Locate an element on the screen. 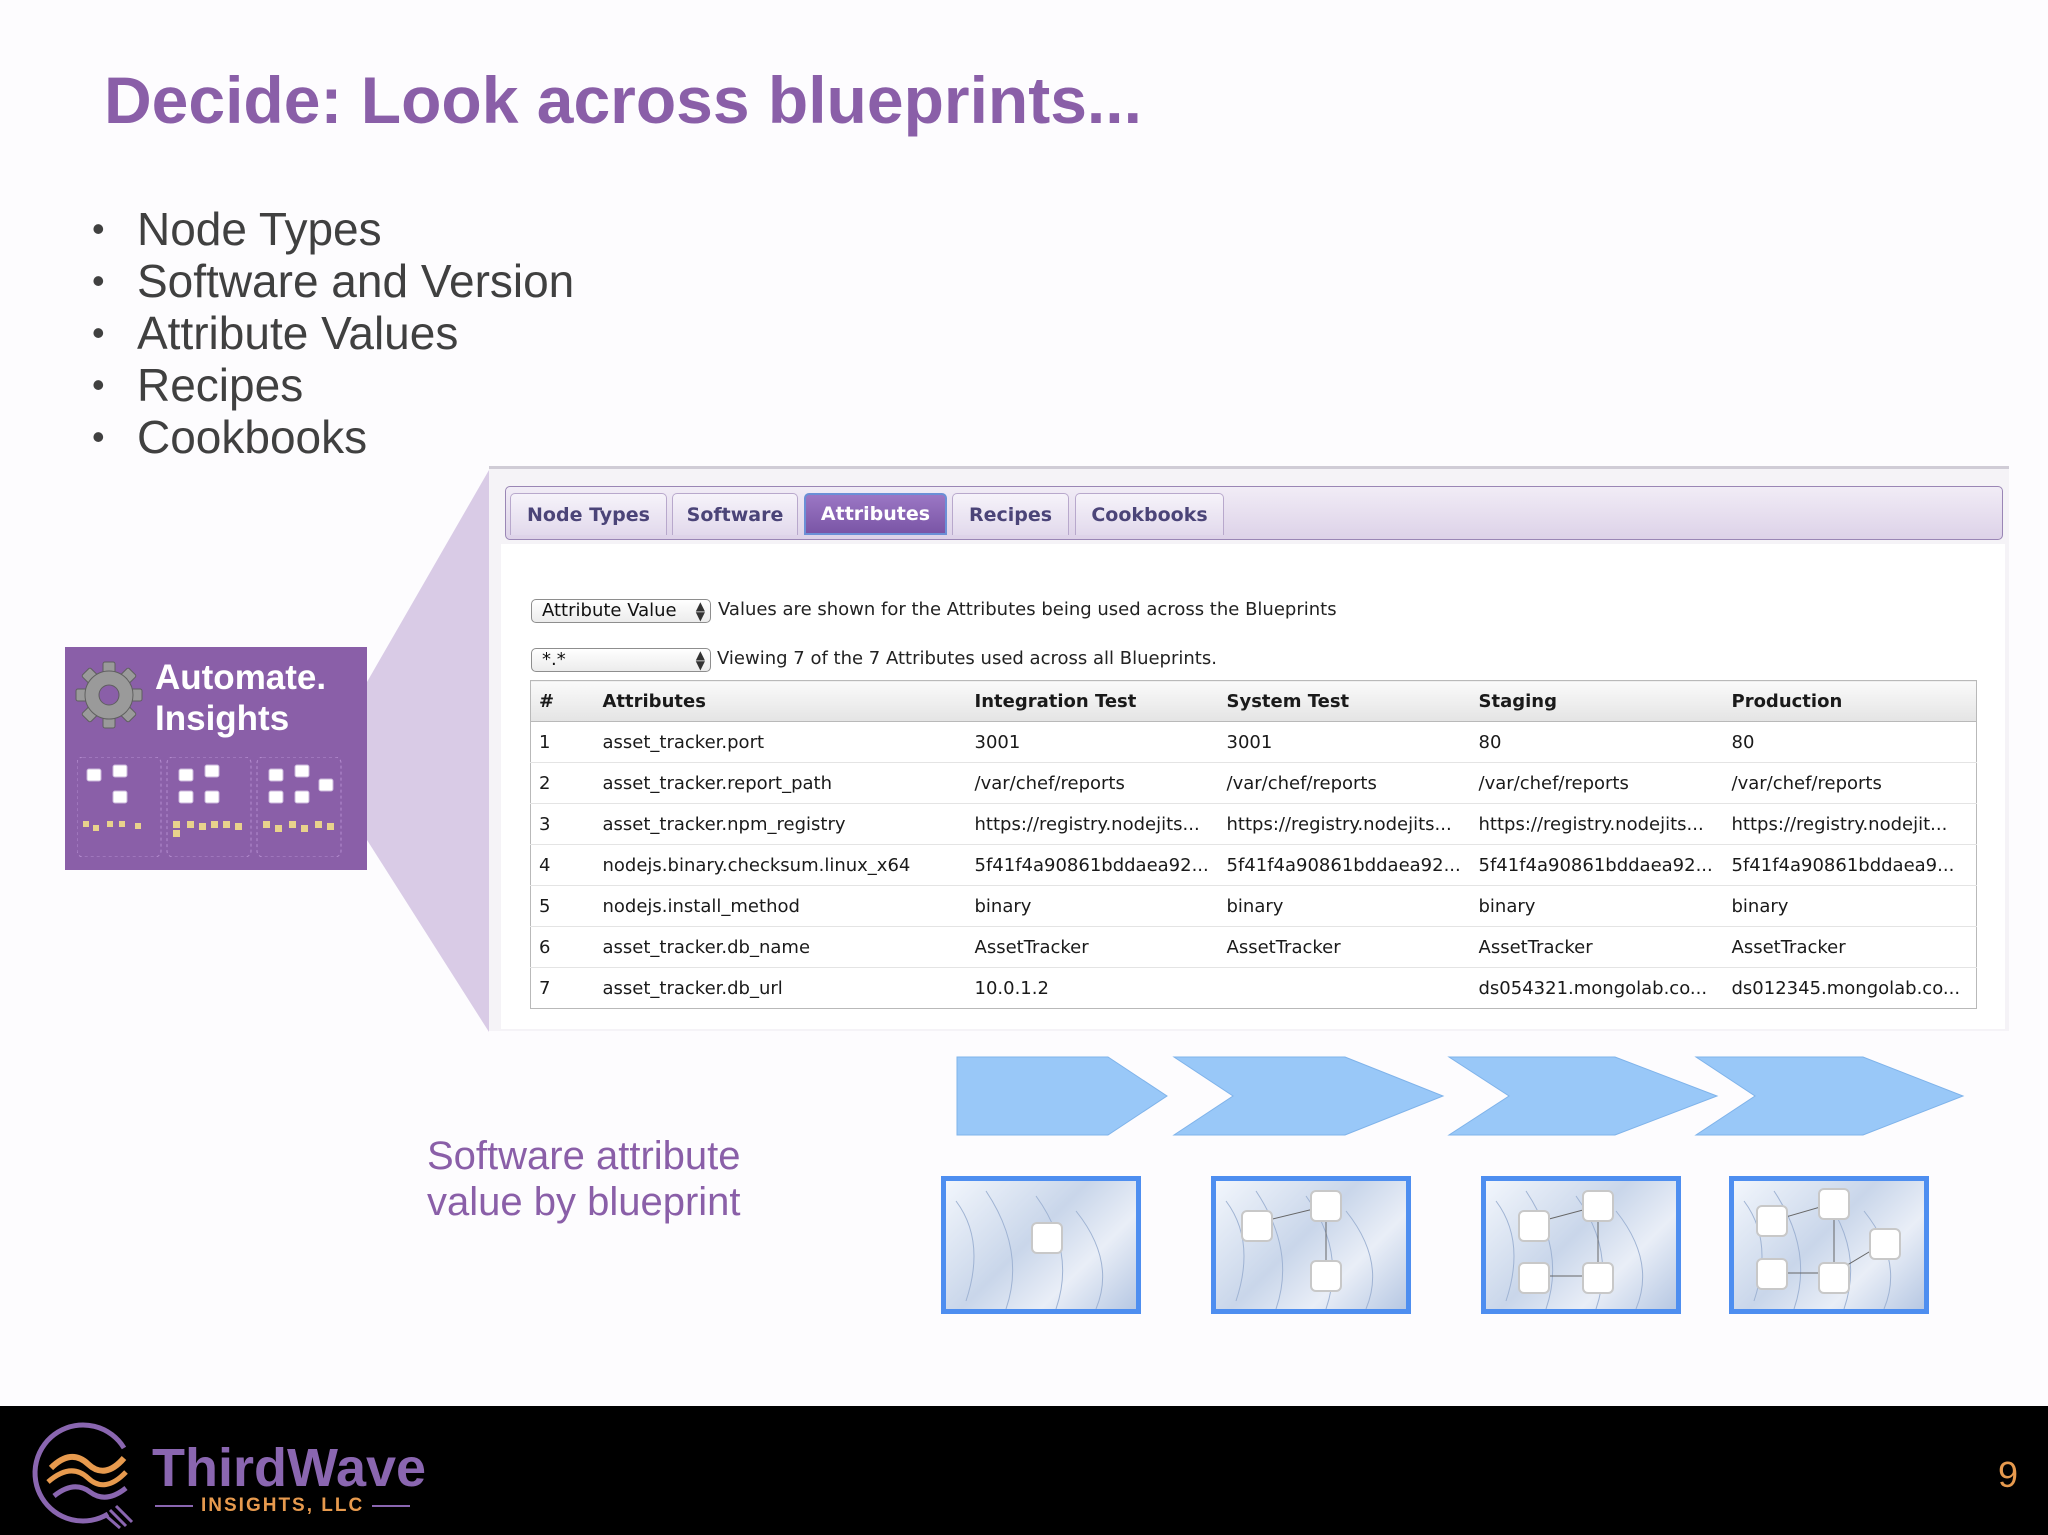 This screenshot has height=1535, width=2048. table-cell is located at coordinates (1344, 988).